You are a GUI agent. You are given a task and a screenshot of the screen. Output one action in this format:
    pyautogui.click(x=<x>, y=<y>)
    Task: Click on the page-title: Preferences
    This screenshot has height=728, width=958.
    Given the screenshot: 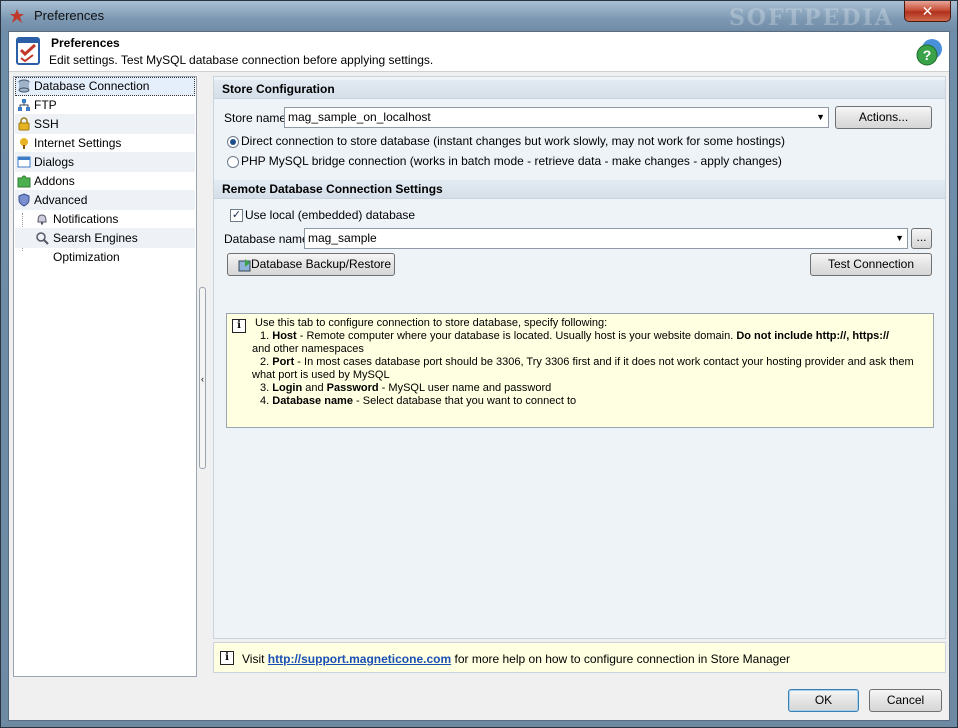 What is the action you would take?
    pyautogui.click(x=85, y=43)
    